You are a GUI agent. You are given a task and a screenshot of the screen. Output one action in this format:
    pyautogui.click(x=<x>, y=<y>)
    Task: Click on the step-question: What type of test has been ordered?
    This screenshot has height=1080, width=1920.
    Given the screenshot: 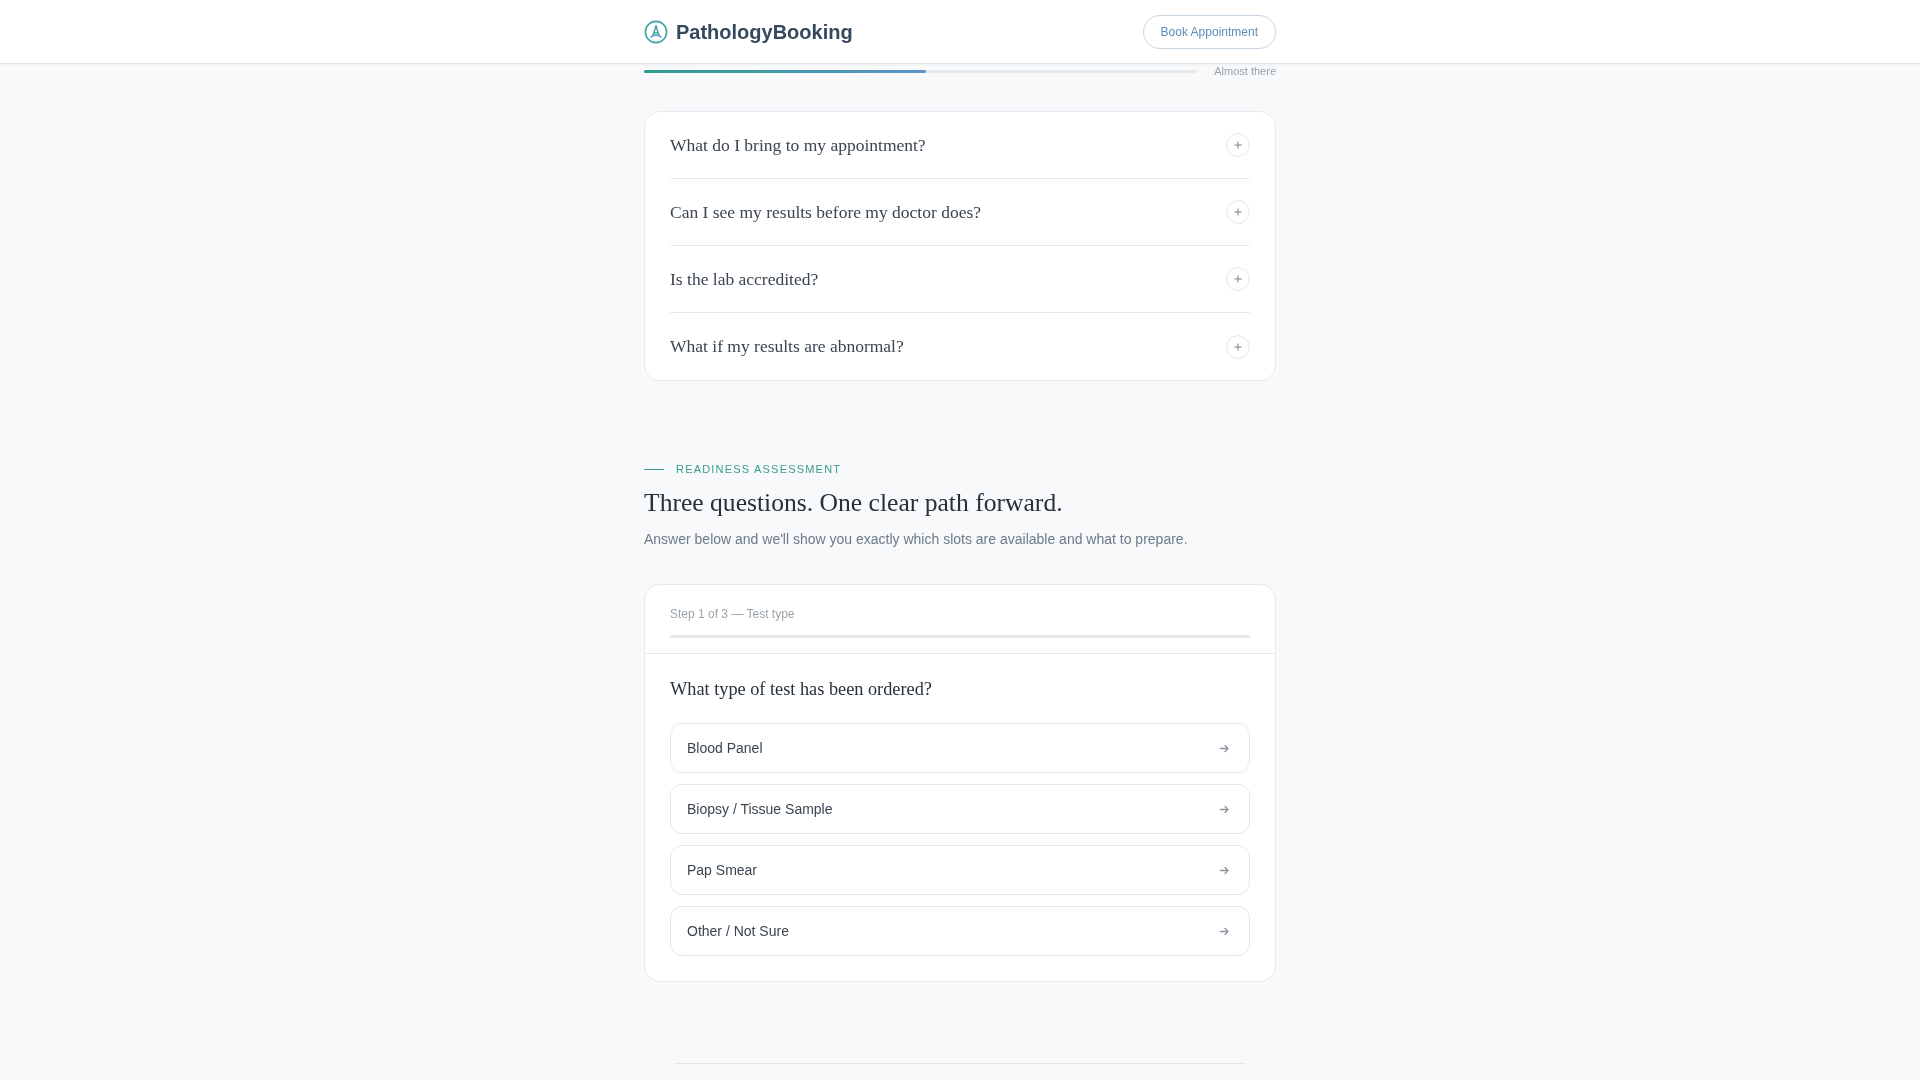 What is the action you would take?
    pyautogui.click(x=801, y=689)
    